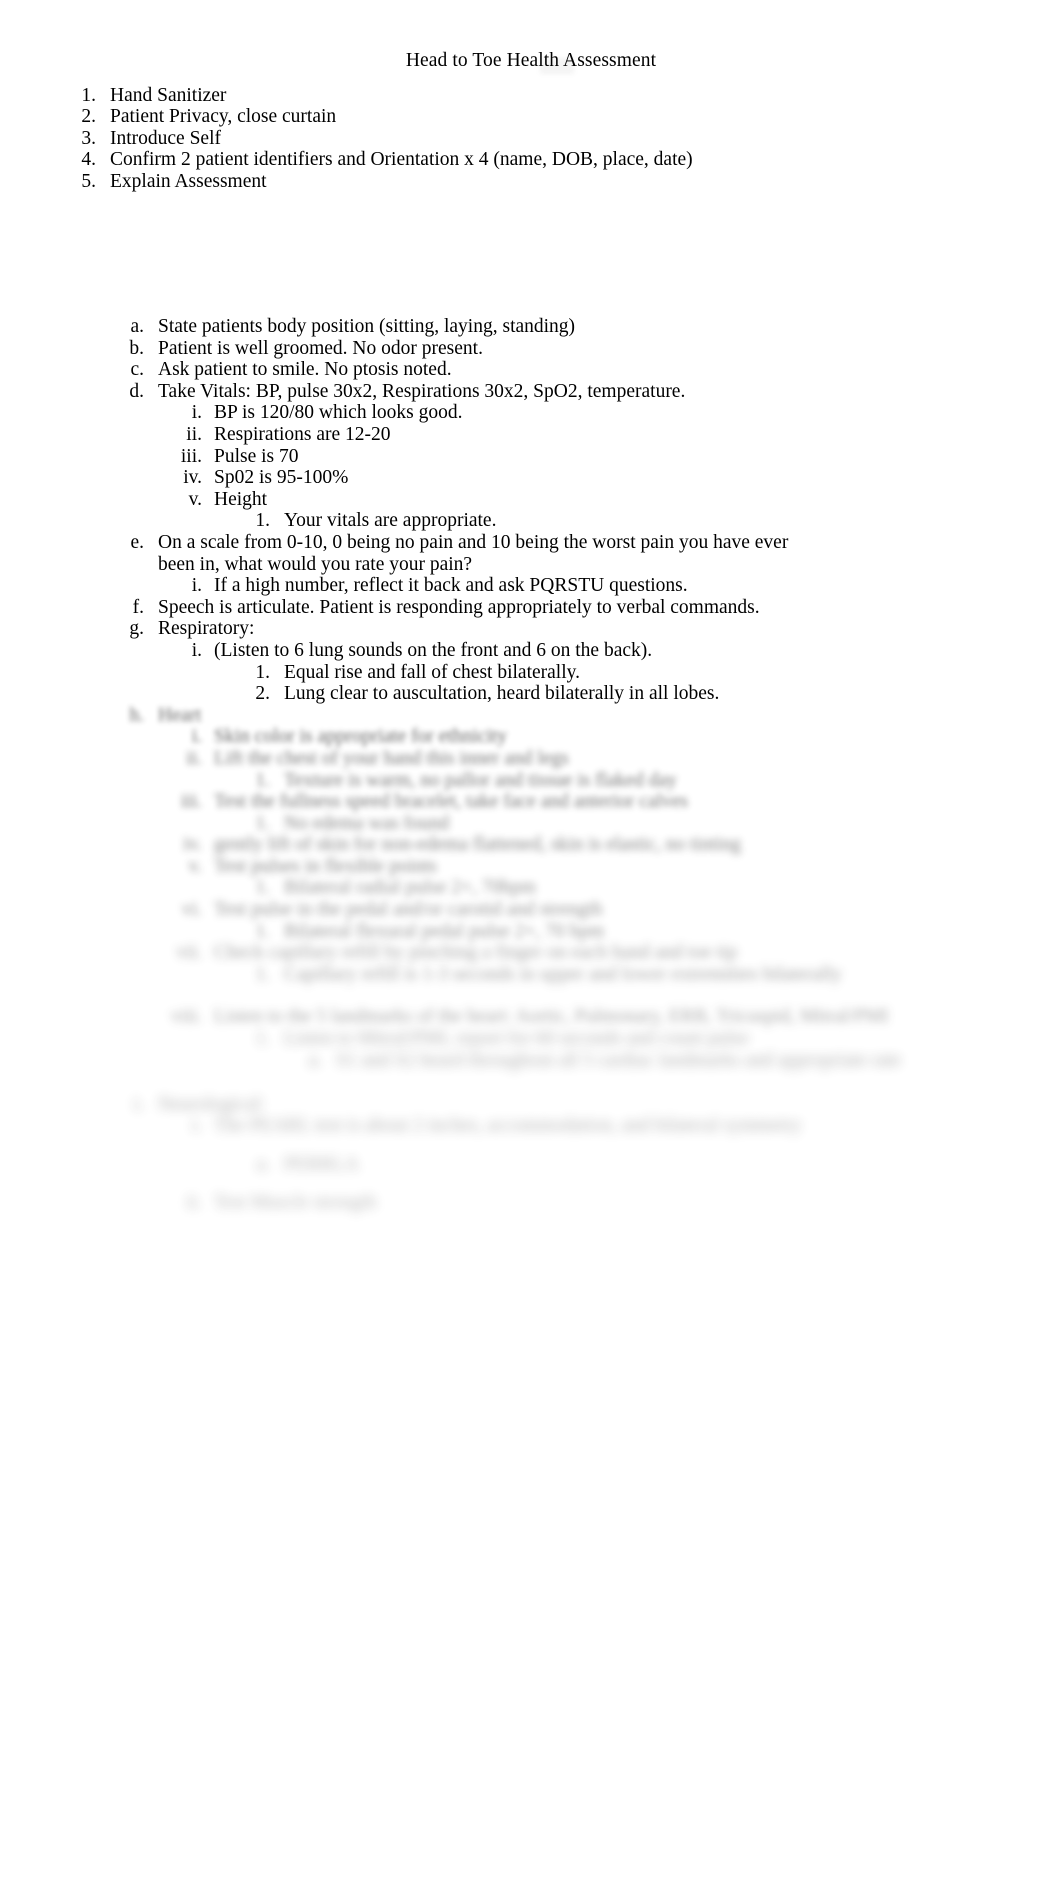 This screenshot has width=1062, height=1885. I want to click on obscured-list-item: 1. Bilateral radial pulse 2+, 70bpm, so click(392, 888).